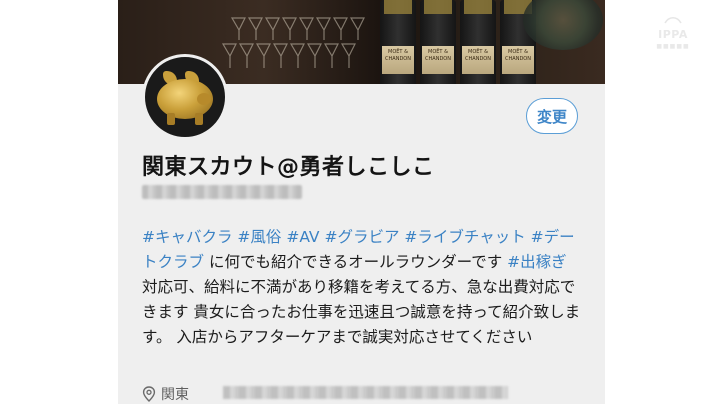 Image resolution: width=718 pixels, height=404 pixels. Describe the element at coordinates (293, 42) in the screenshot. I see `champagne-glasses-decoration` at that location.